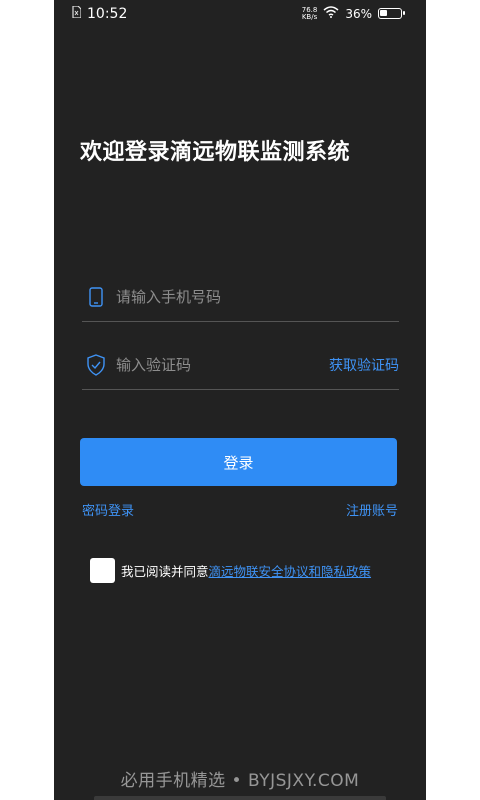  What do you see at coordinates (240, 781) in the screenshot?
I see `watermark: 必用手机精选 • BYJSJXY.COM` at bounding box center [240, 781].